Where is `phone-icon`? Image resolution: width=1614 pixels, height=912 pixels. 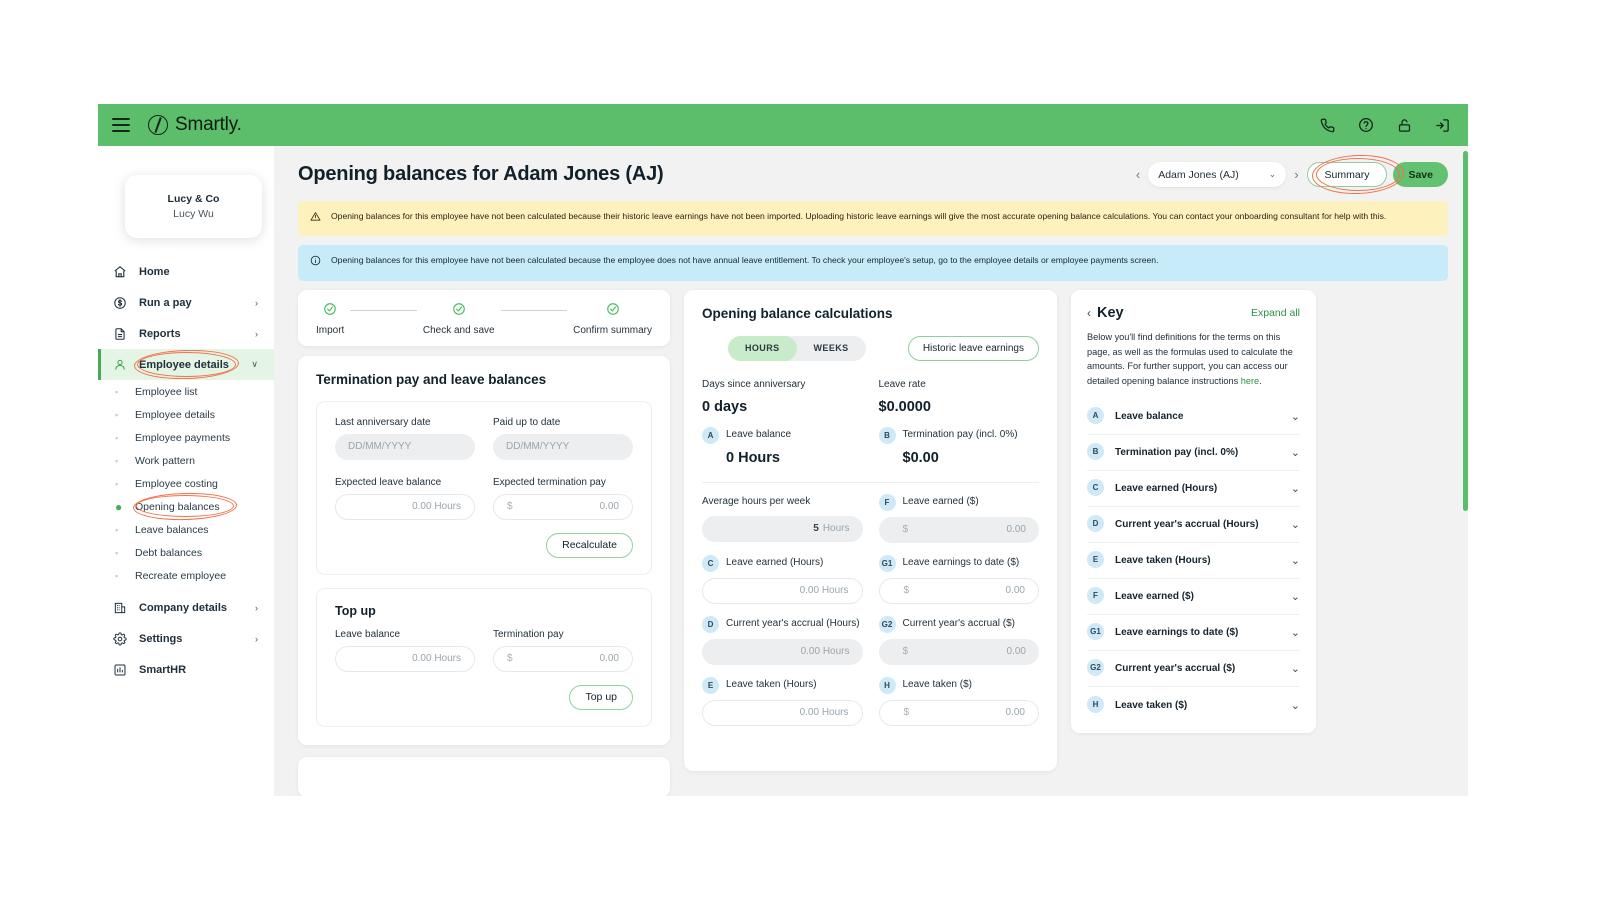
phone-icon is located at coordinates (1327, 125).